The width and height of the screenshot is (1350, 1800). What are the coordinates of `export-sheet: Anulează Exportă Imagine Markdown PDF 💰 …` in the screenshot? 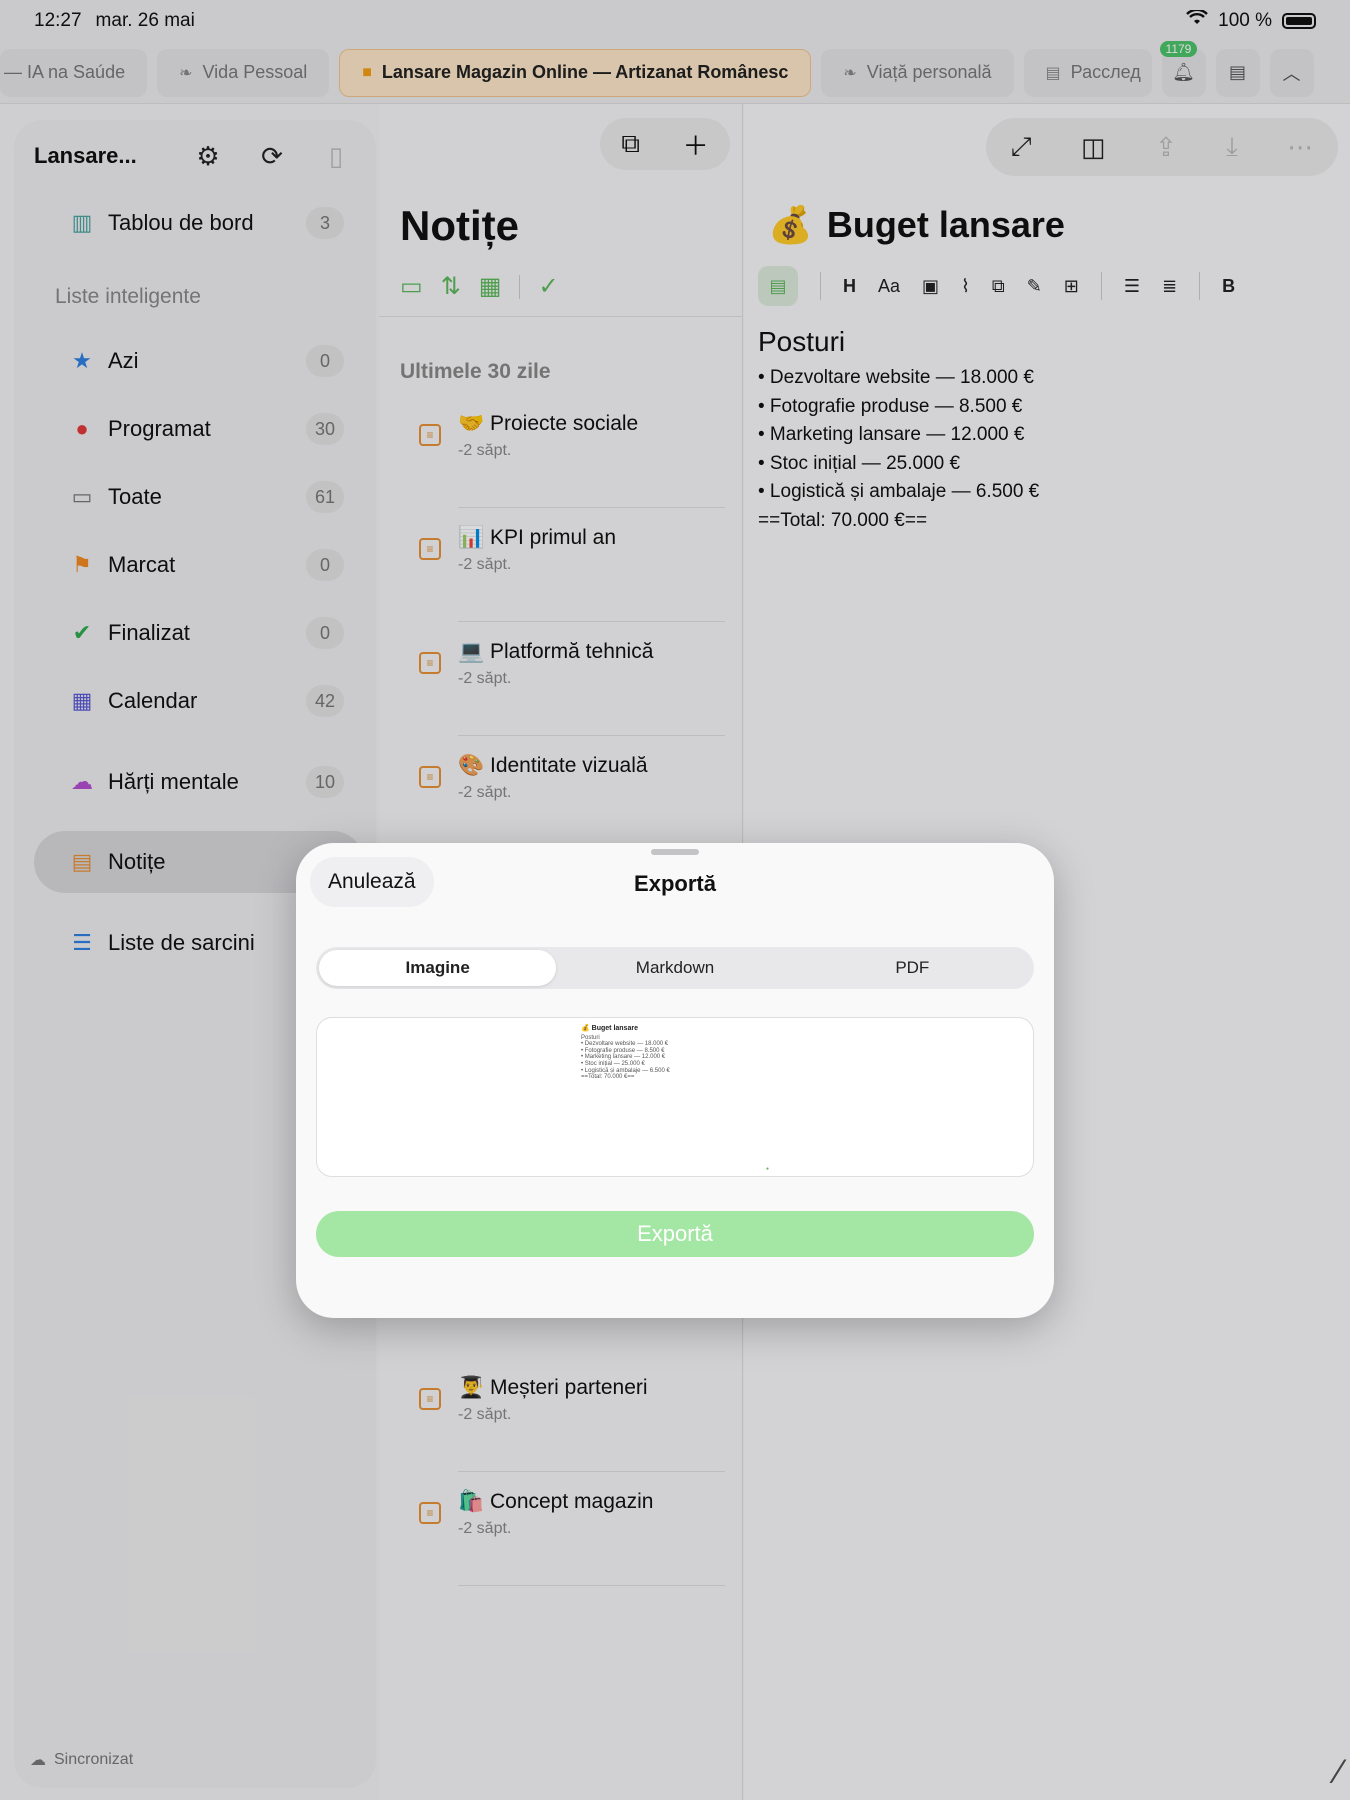 It's located at (675, 1080).